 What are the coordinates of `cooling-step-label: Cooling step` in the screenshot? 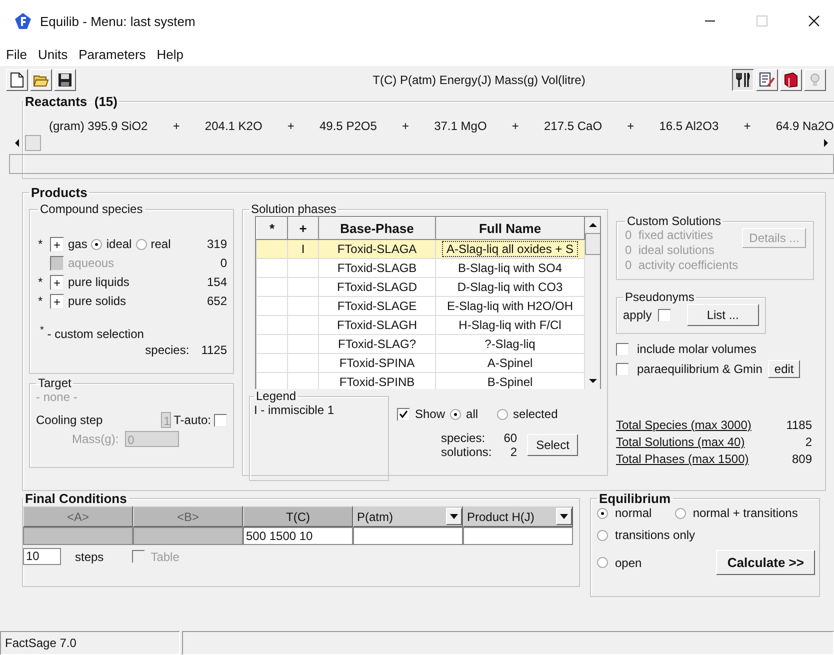 It's located at (69, 420).